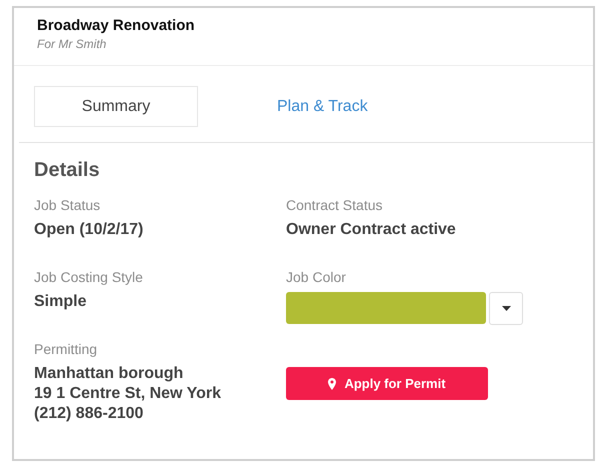 The image size is (605, 476). What do you see at coordinates (371, 230) in the screenshot?
I see `field-value: Owner Contract active` at bounding box center [371, 230].